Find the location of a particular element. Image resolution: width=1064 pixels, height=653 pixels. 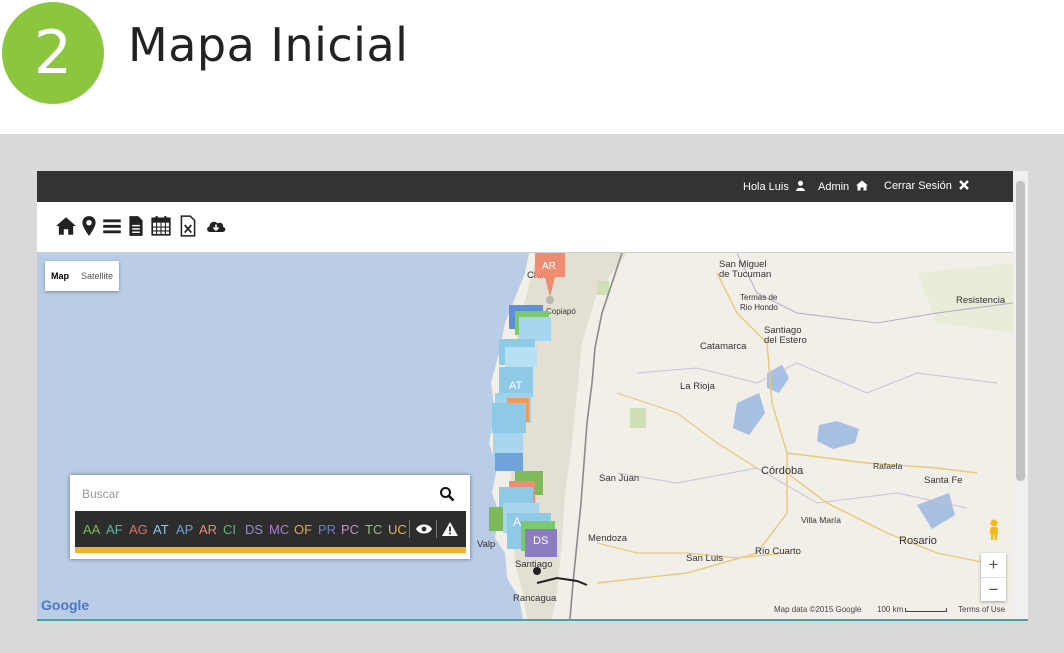

step-title: Mapa Inicial is located at coordinates (268, 45).